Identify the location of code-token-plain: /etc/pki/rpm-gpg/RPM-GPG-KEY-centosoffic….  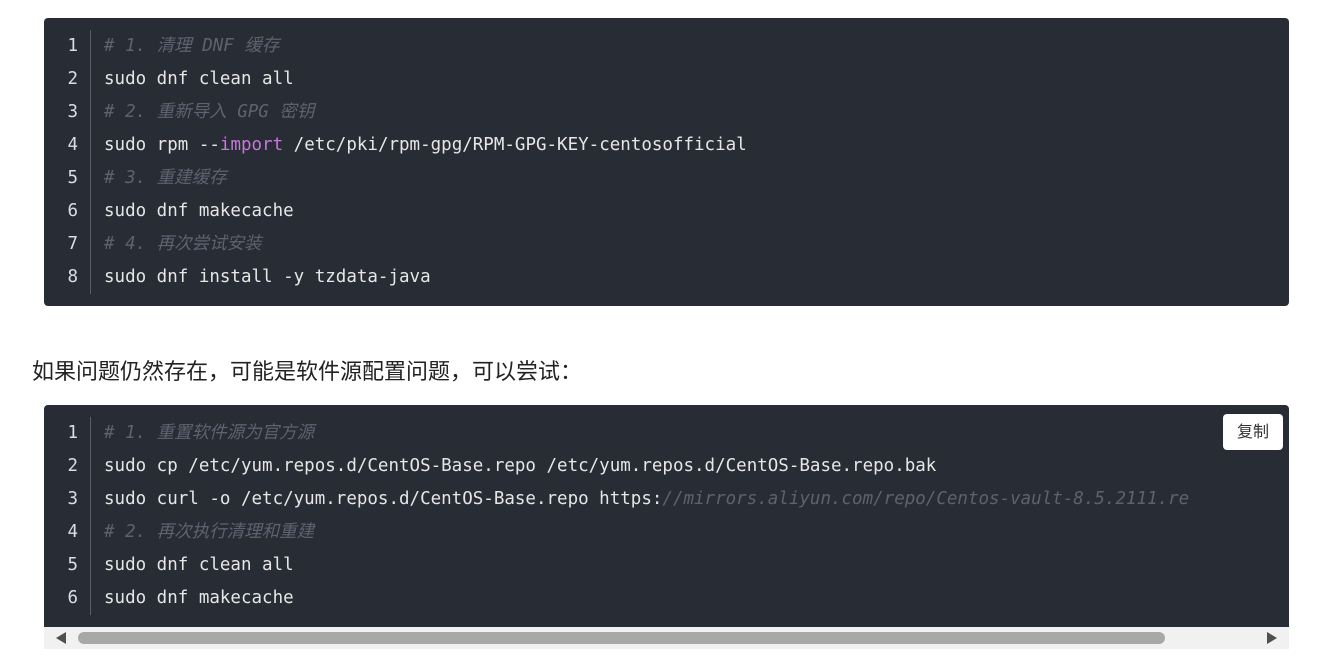
(515, 145).